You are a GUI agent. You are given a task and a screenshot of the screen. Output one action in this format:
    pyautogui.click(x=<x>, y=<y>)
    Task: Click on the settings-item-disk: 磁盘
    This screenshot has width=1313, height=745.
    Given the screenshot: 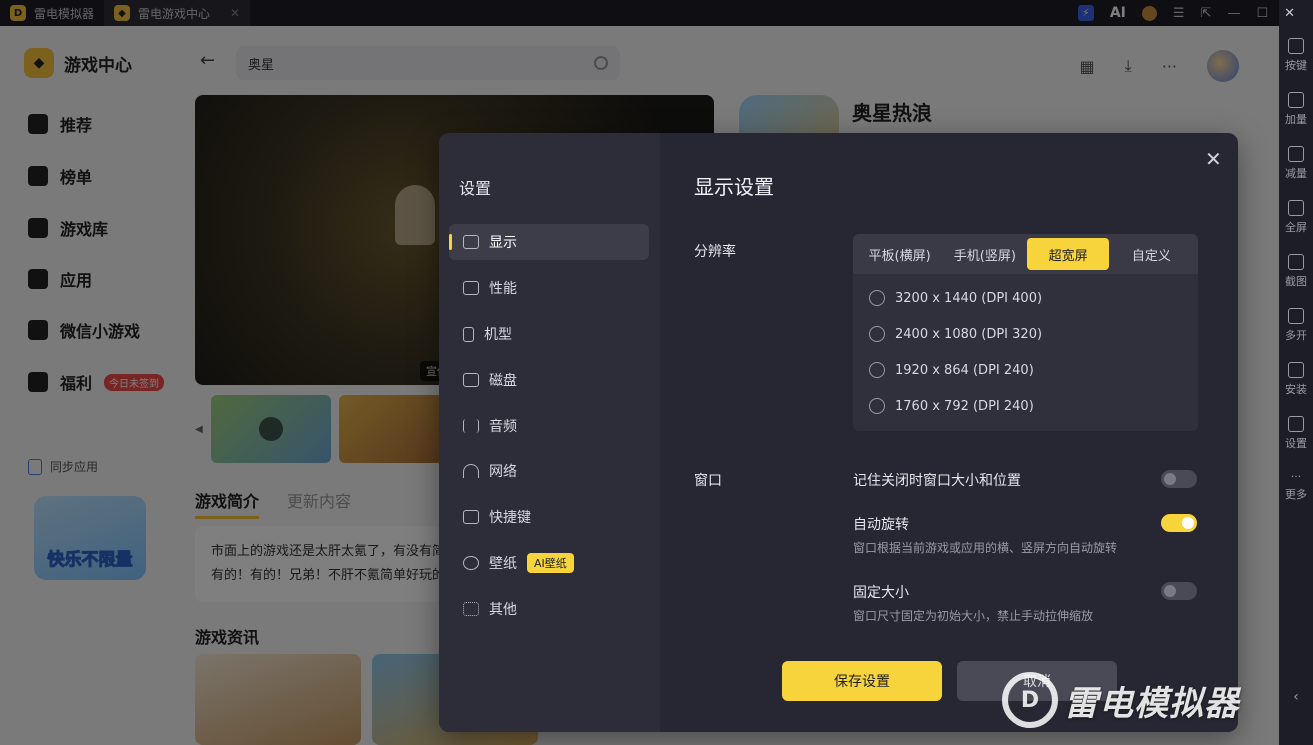 What is the action you would take?
    pyautogui.click(x=549, y=380)
    